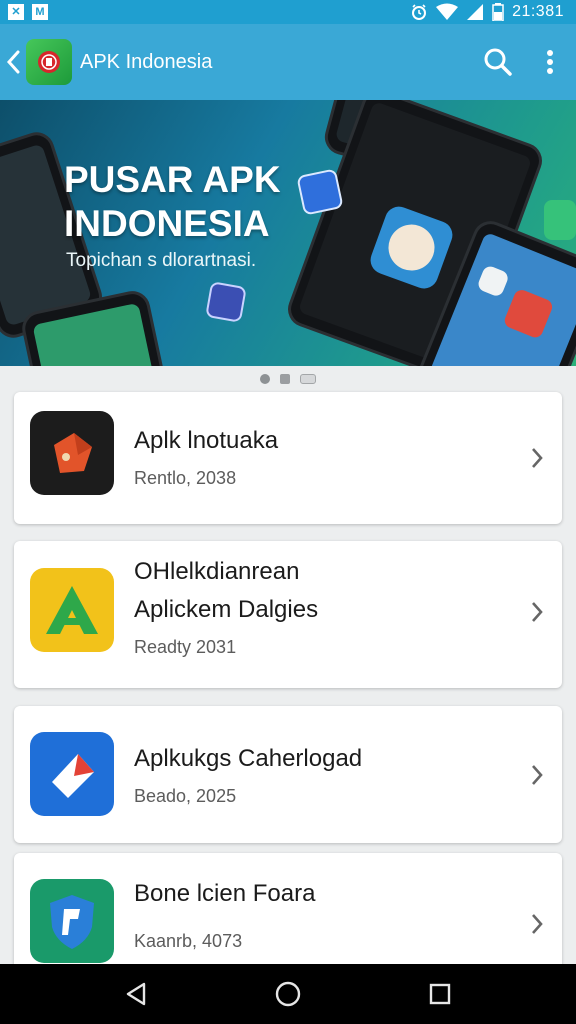 Image resolution: width=576 pixels, height=1024 pixels. I want to click on app-title: Bone lcien Foara, so click(225, 893).